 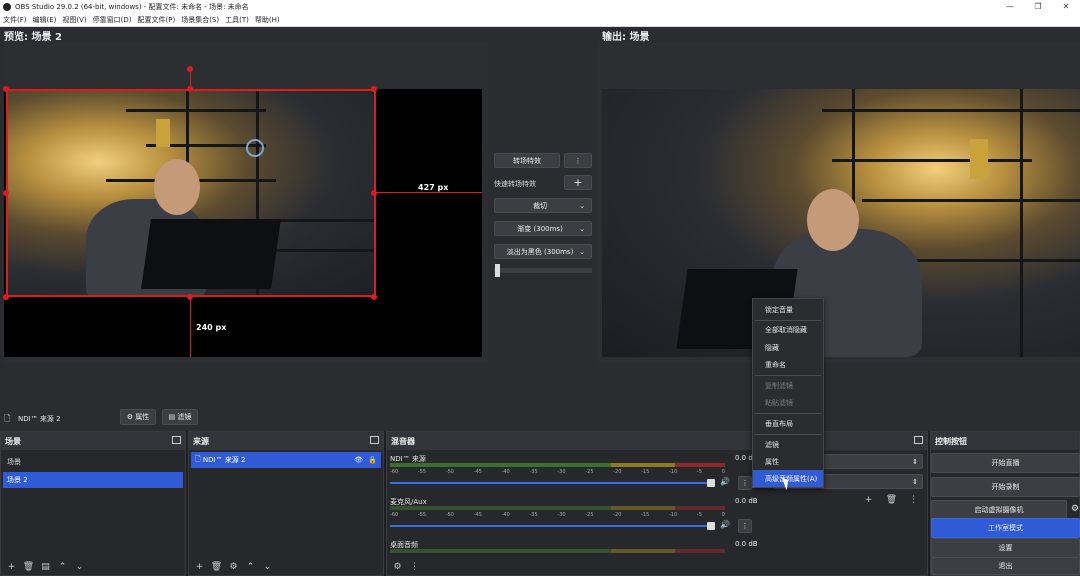 What do you see at coordinates (788, 423) in the screenshot?
I see `menu-item-vertical-layout: 垂直布局` at bounding box center [788, 423].